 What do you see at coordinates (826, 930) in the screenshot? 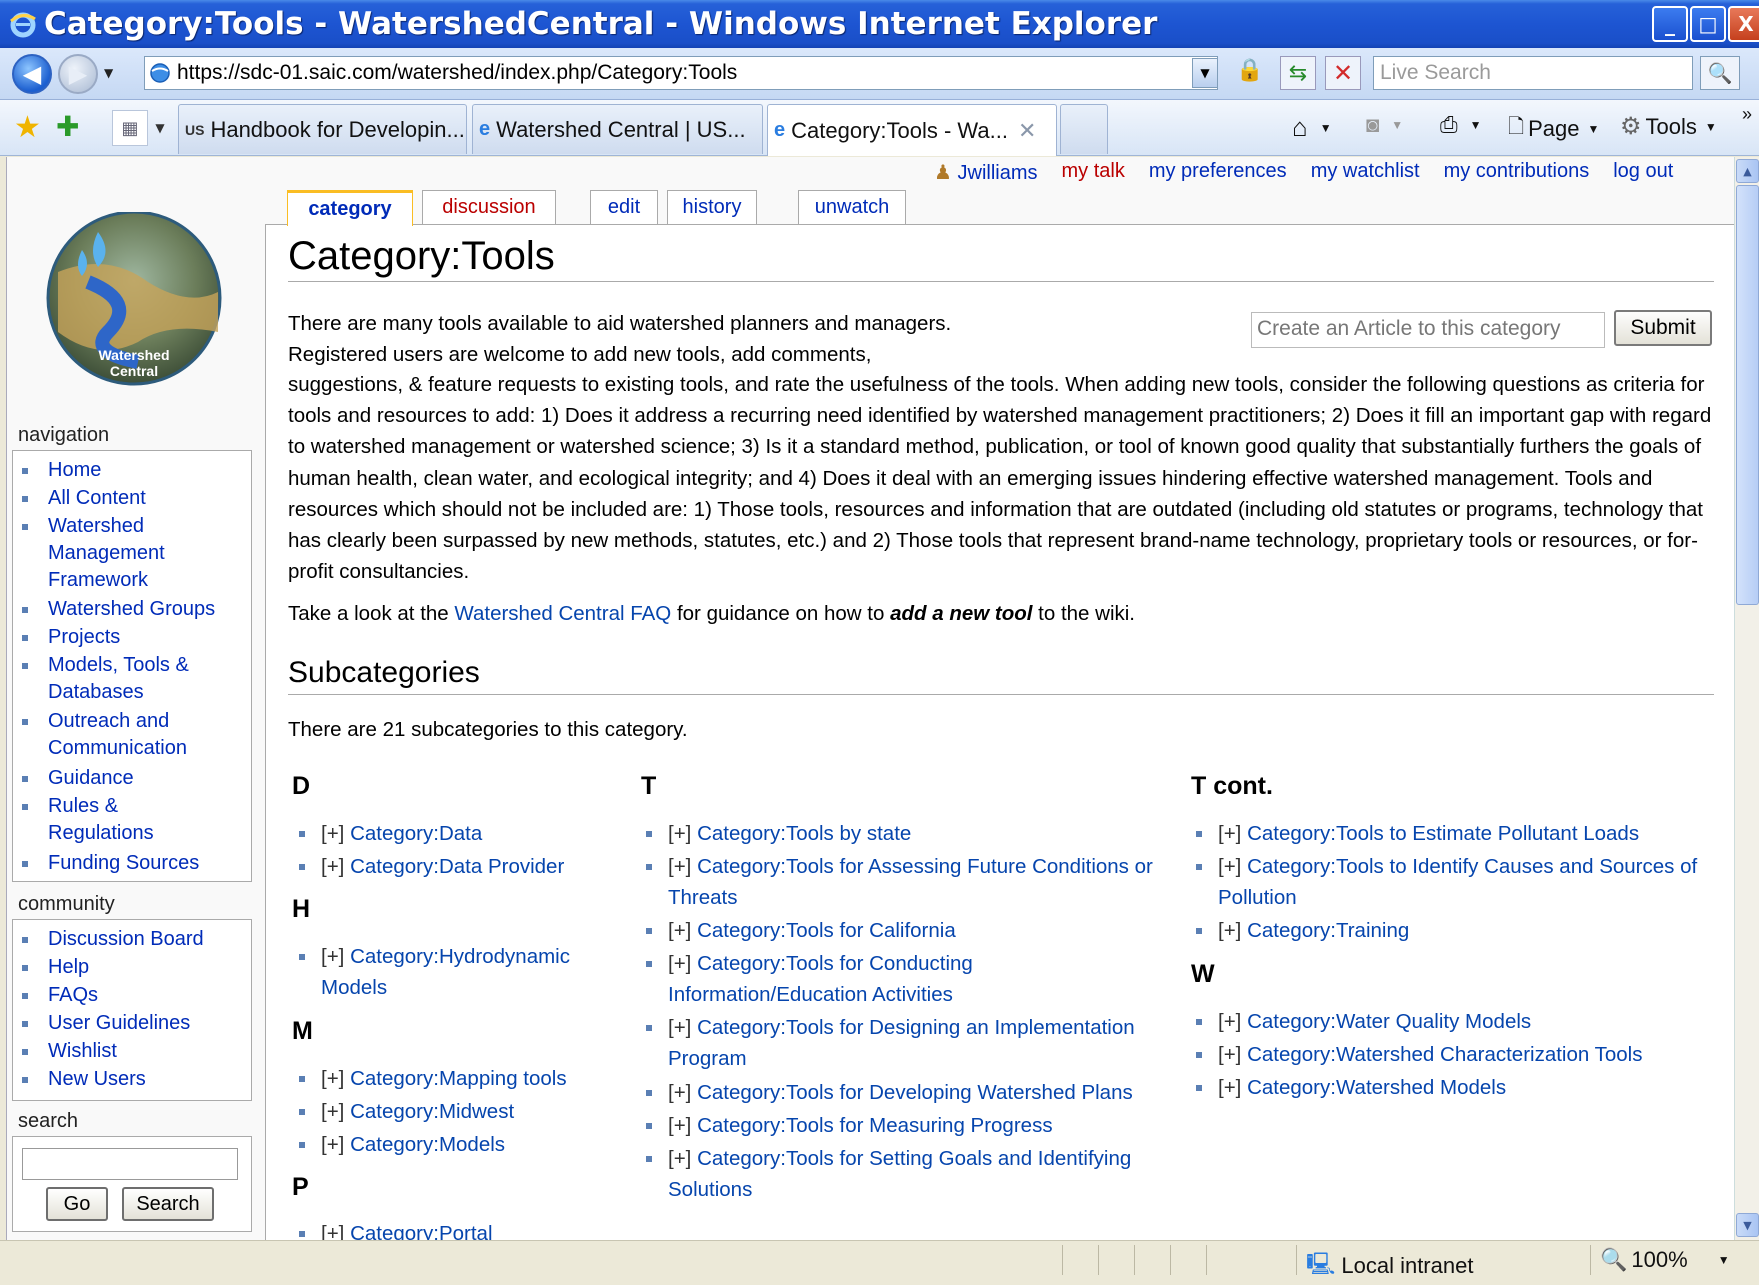
I see `category-link: Category:Tools for California` at bounding box center [826, 930].